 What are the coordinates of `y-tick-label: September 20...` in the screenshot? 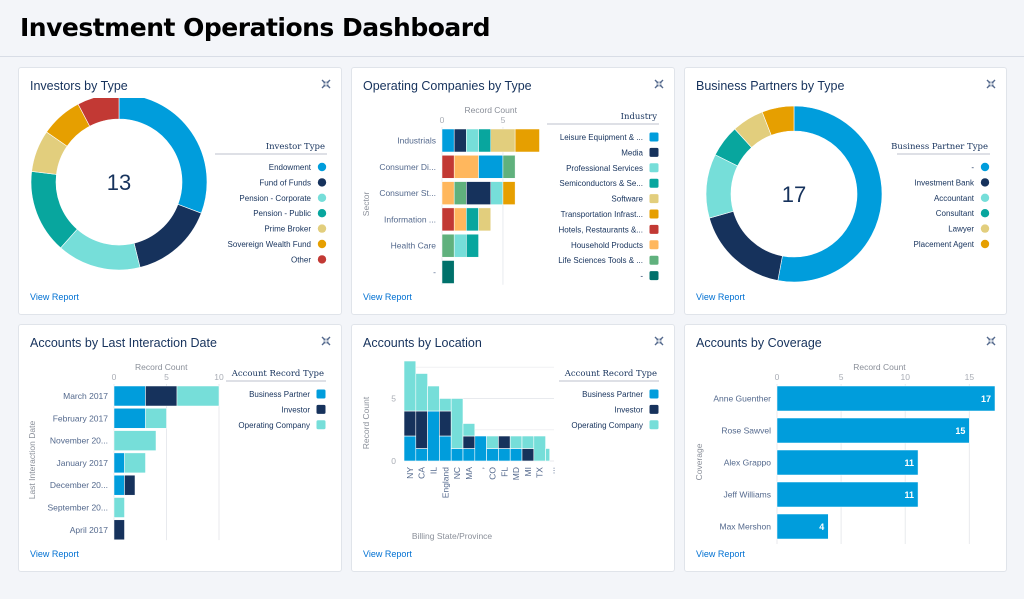 It's located at (78, 508).